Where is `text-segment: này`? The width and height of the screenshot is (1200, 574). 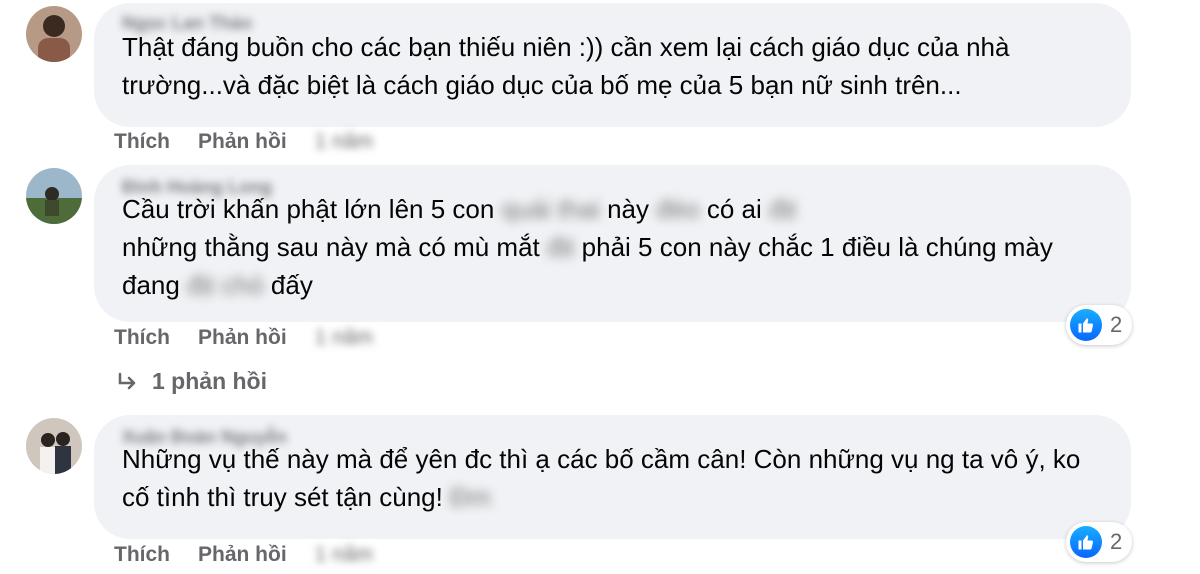 text-segment: này is located at coordinates (628, 209).